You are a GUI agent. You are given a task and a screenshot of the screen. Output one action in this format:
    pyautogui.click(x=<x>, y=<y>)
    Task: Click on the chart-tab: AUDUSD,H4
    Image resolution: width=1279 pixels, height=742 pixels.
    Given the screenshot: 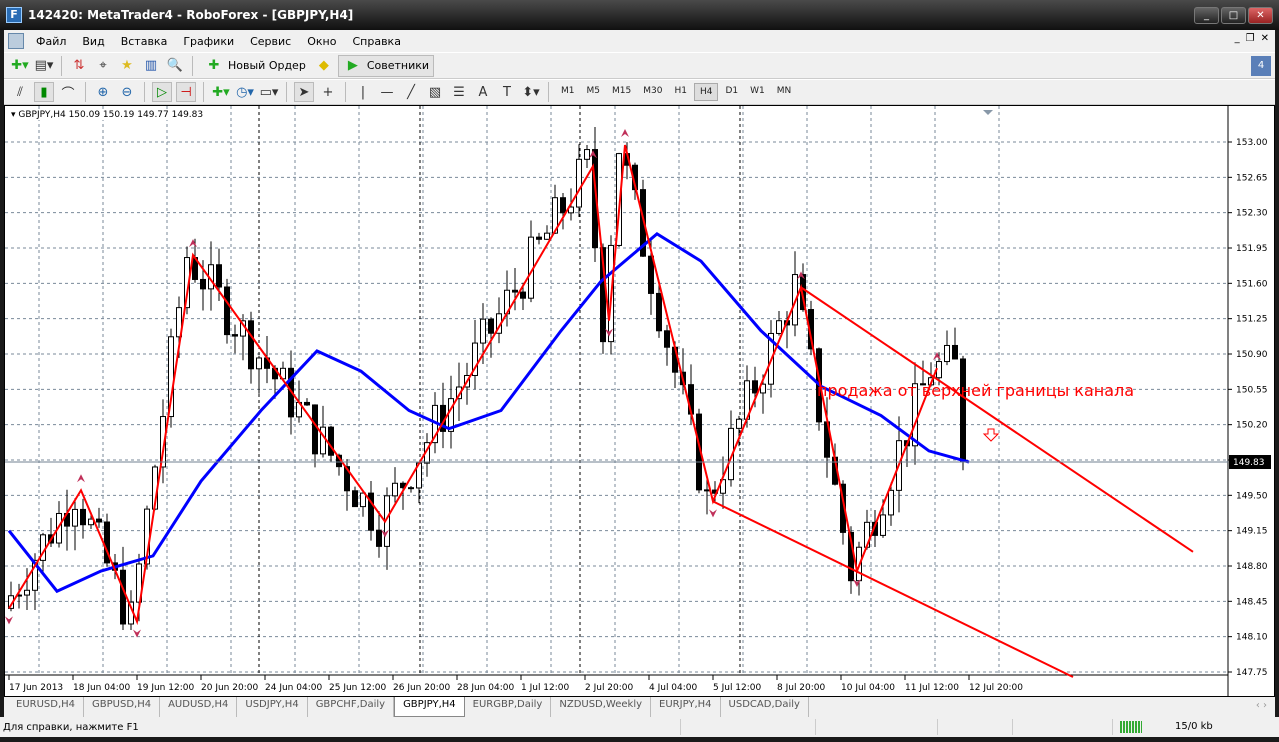 What is the action you would take?
    pyautogui.click(x=199, y=707)
    